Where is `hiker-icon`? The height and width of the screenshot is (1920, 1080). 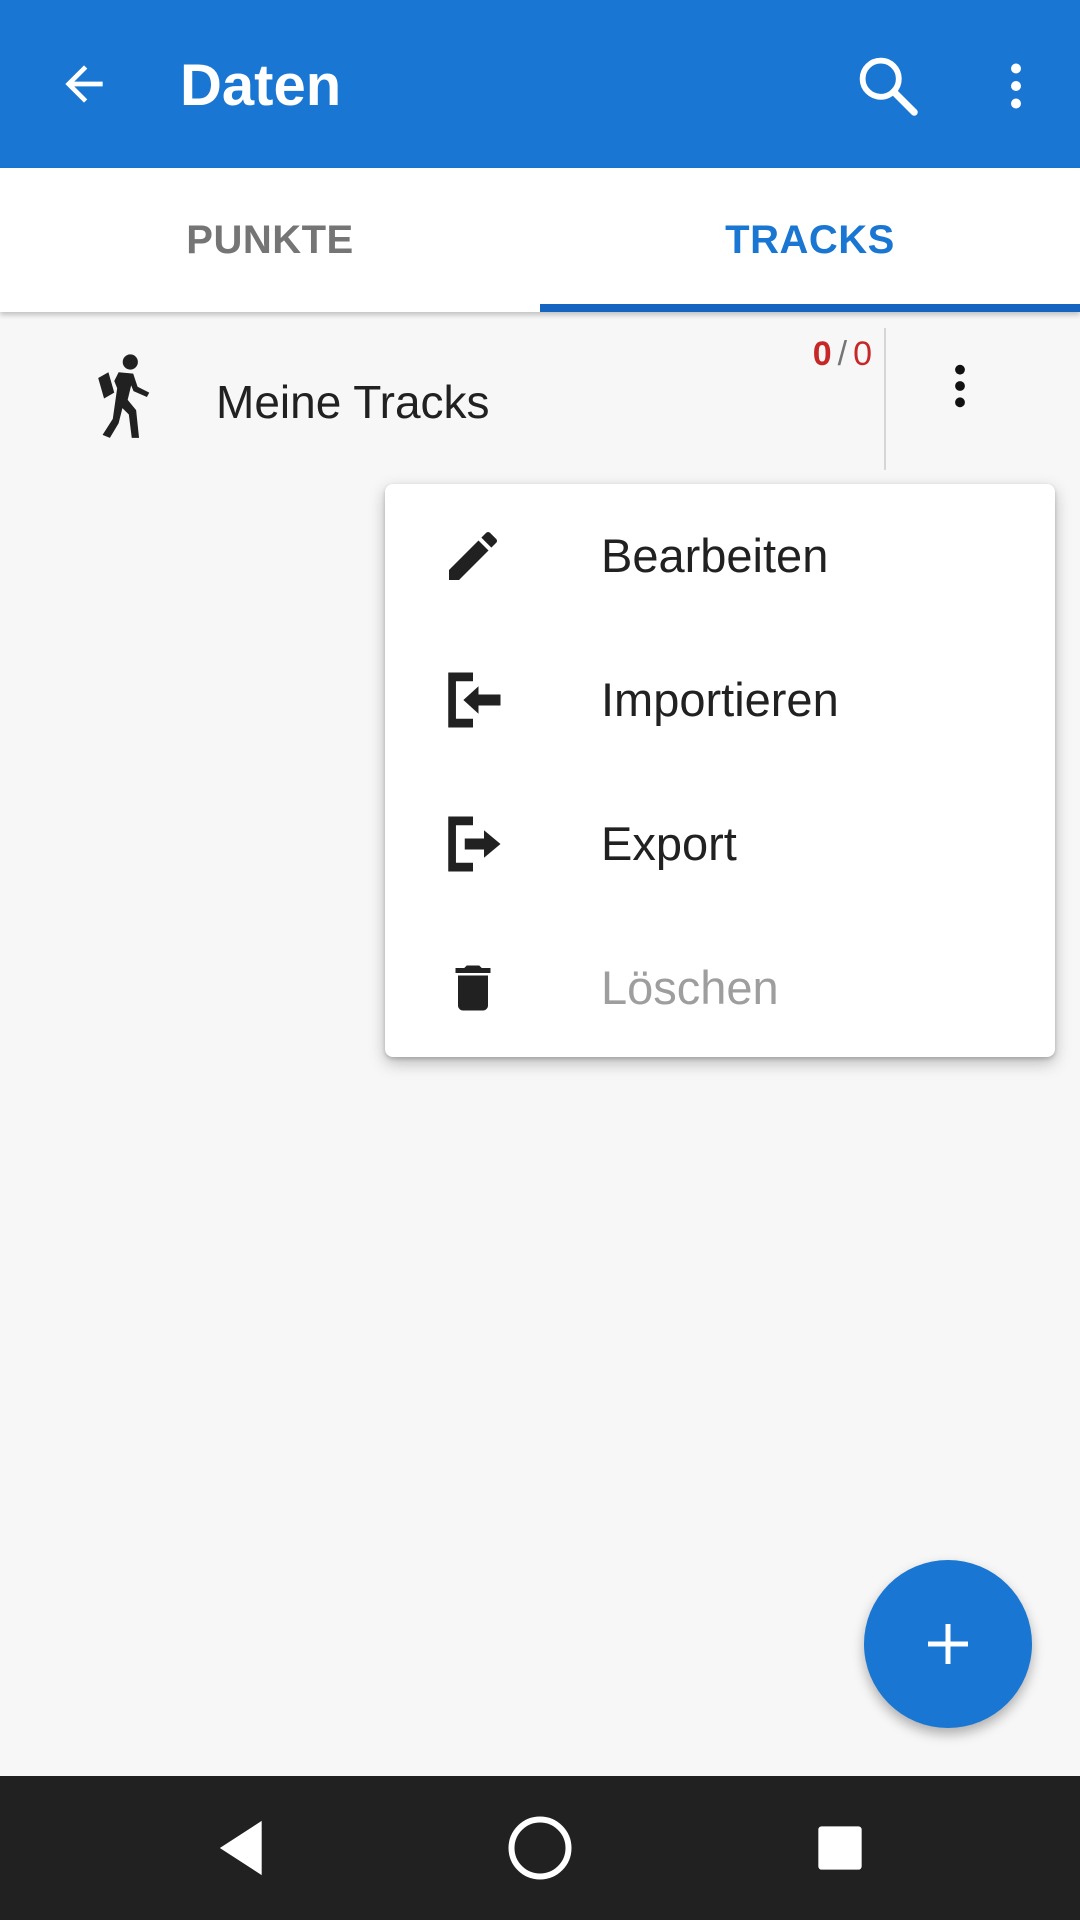
hiker-icon is located at coordinates (123, 397).